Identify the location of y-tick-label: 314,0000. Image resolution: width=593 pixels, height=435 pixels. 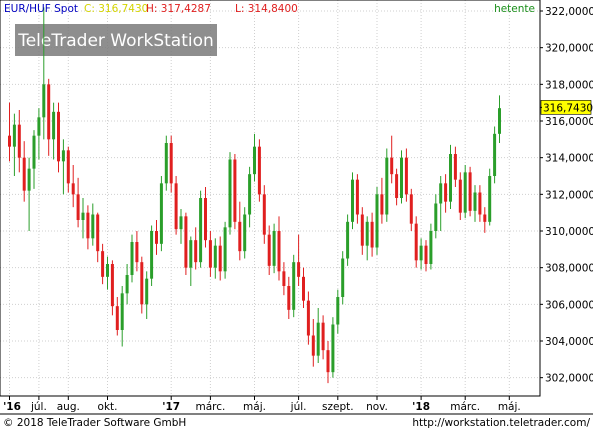
(569, 159).